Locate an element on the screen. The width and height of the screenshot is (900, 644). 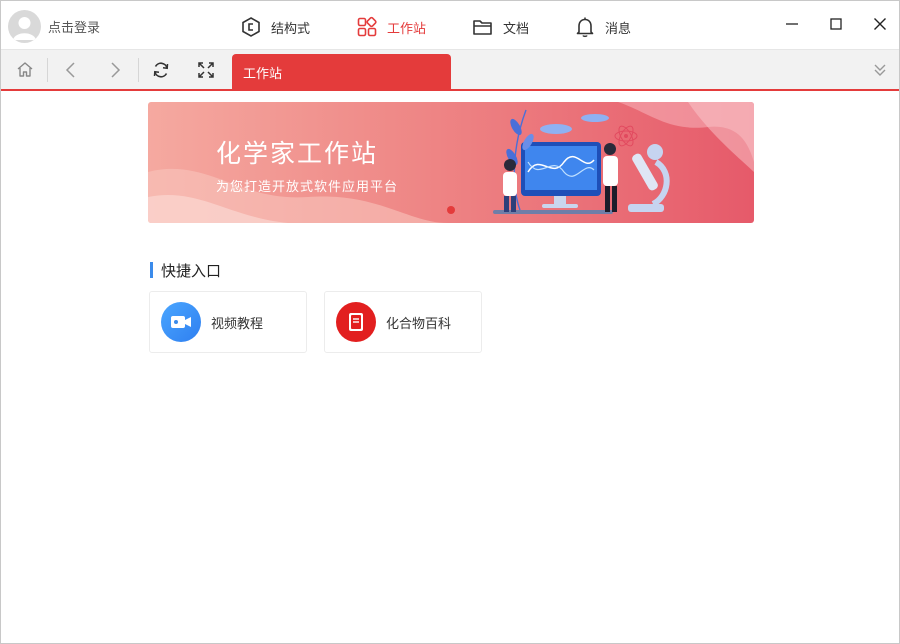
chevron-left-icon is located at coordinates (70, 70).